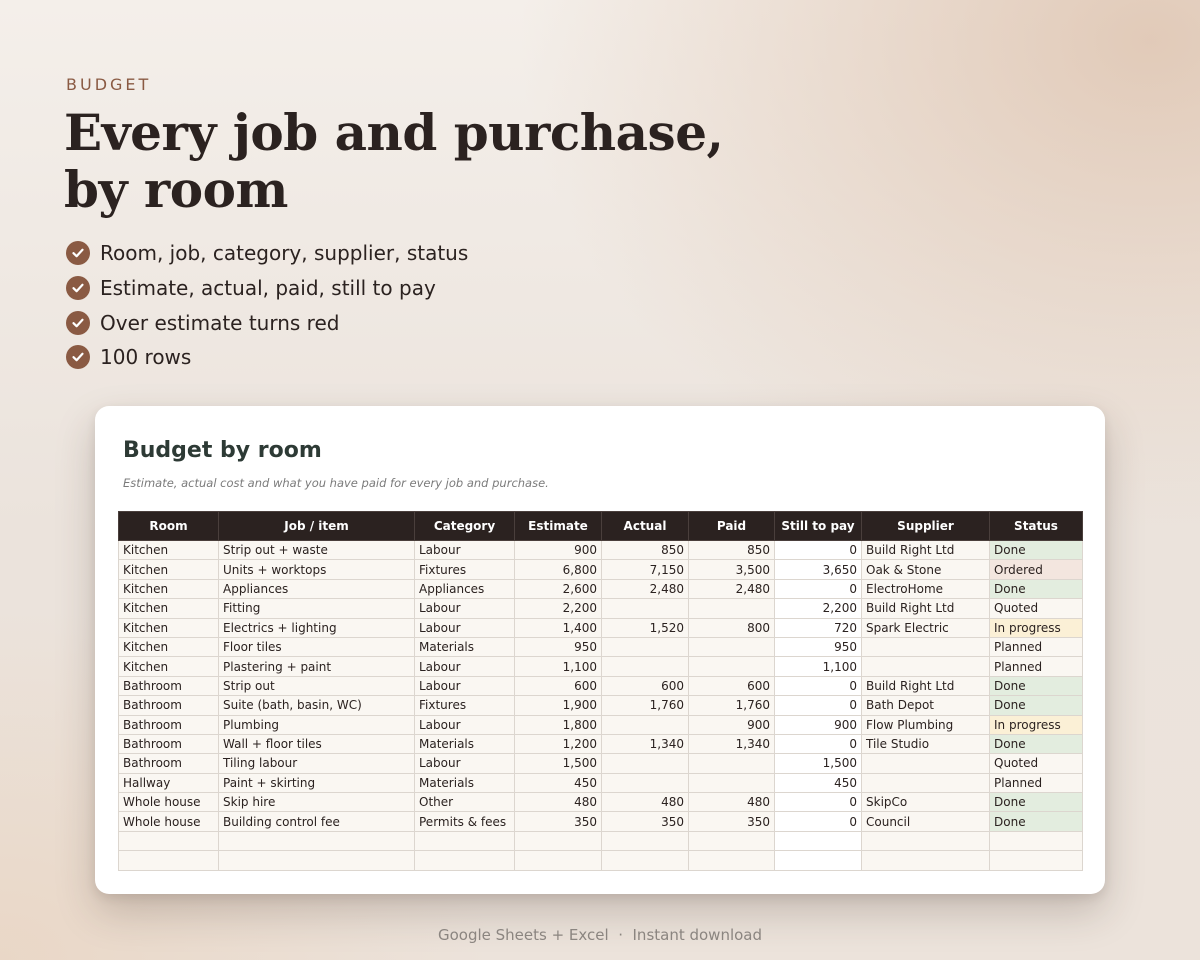  I want to click on table-cell: Suite (bath, basin, WC), so click(316, 705).